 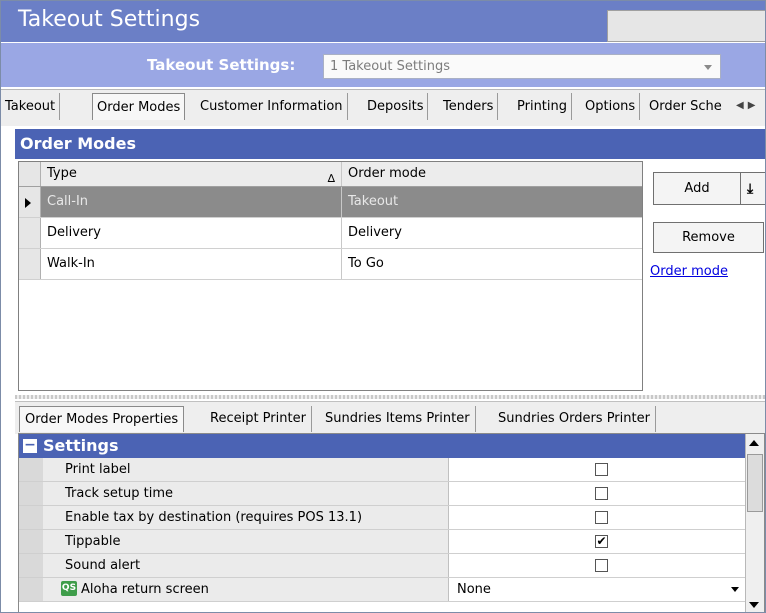 I want to click on track-setup-time-checkbox, so click(x=601, y=493).